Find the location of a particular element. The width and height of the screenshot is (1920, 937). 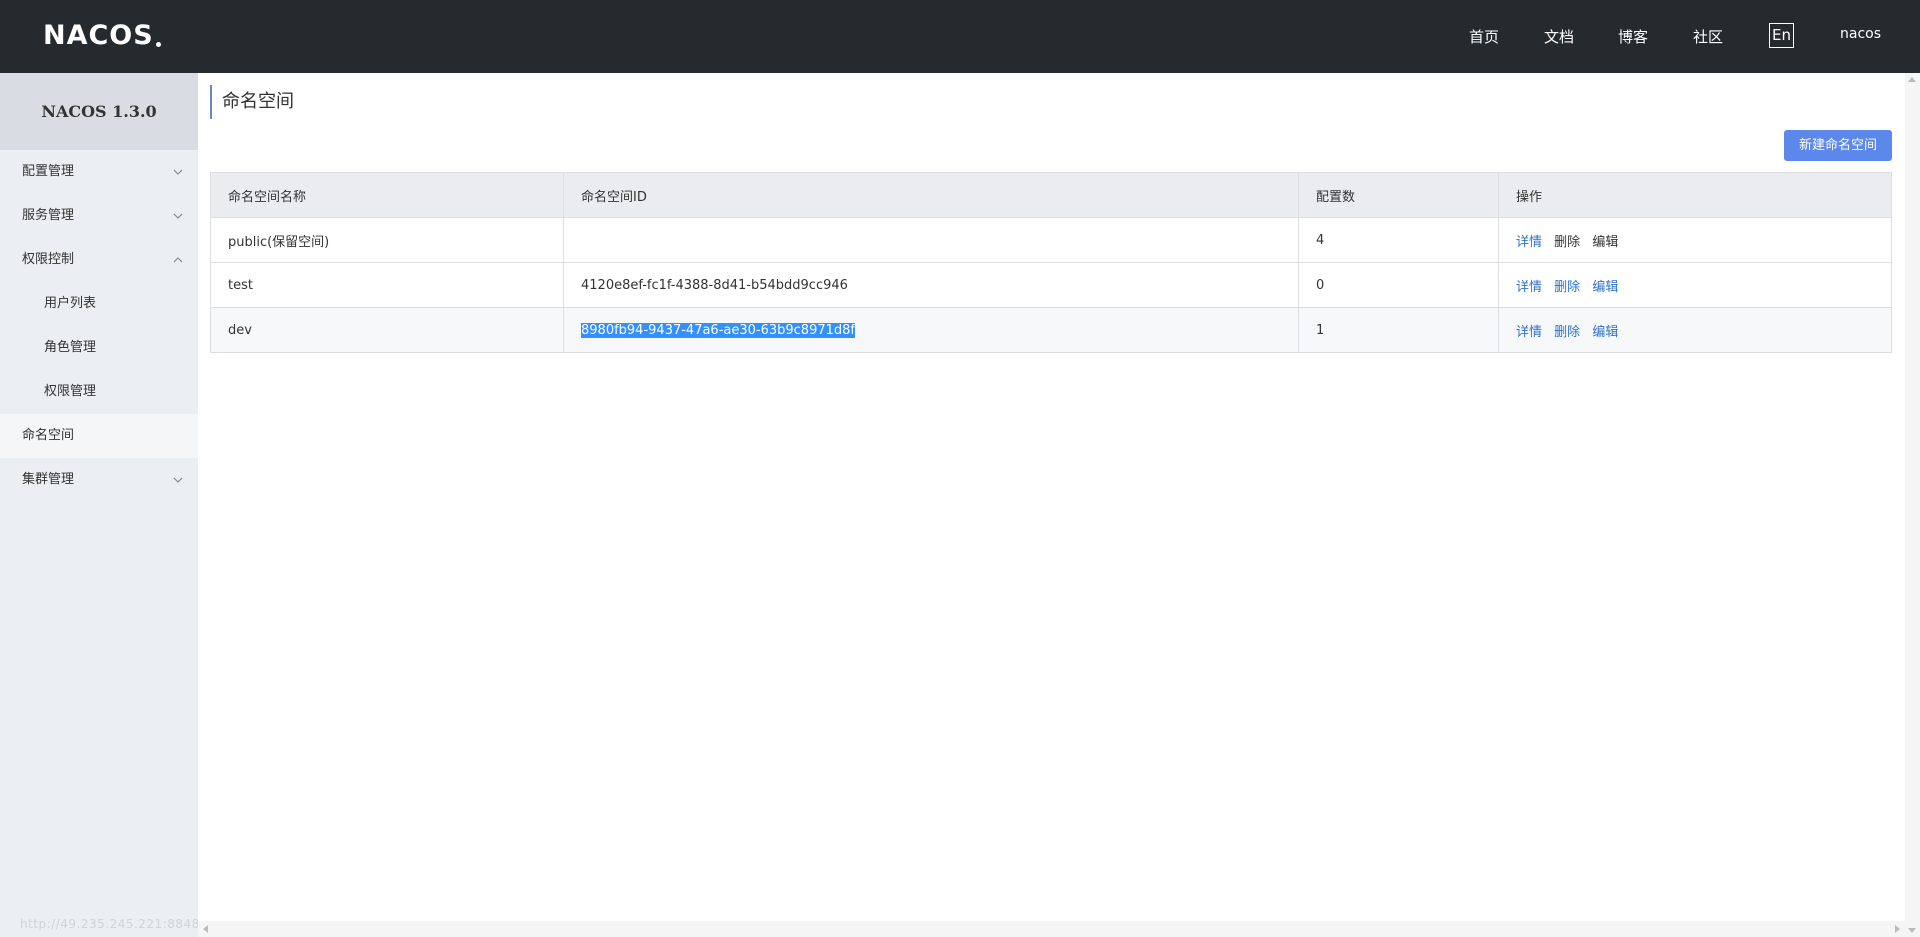

horizontal-scrollbar is located at coordinates (1051, 929).